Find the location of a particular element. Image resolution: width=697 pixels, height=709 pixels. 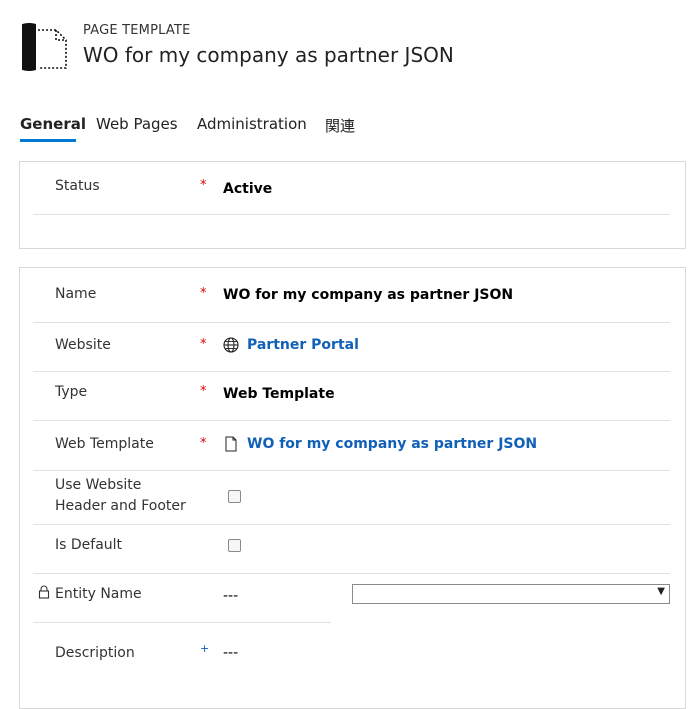

use-header-footer-checkbox is located at coordinates (234, 496).